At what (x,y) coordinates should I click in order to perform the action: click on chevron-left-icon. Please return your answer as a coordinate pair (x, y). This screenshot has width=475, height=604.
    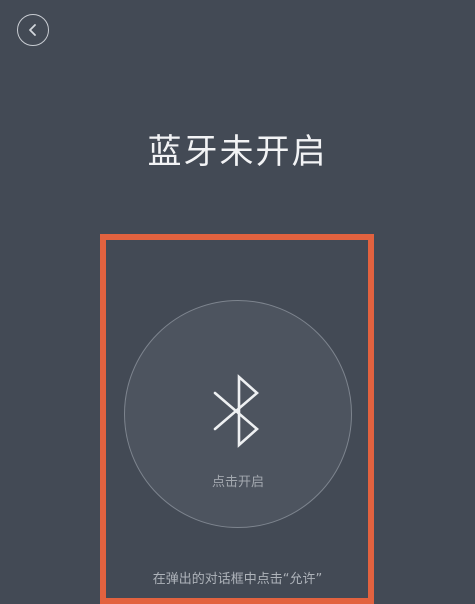
    Looking at the image, I should click on (33, 30).